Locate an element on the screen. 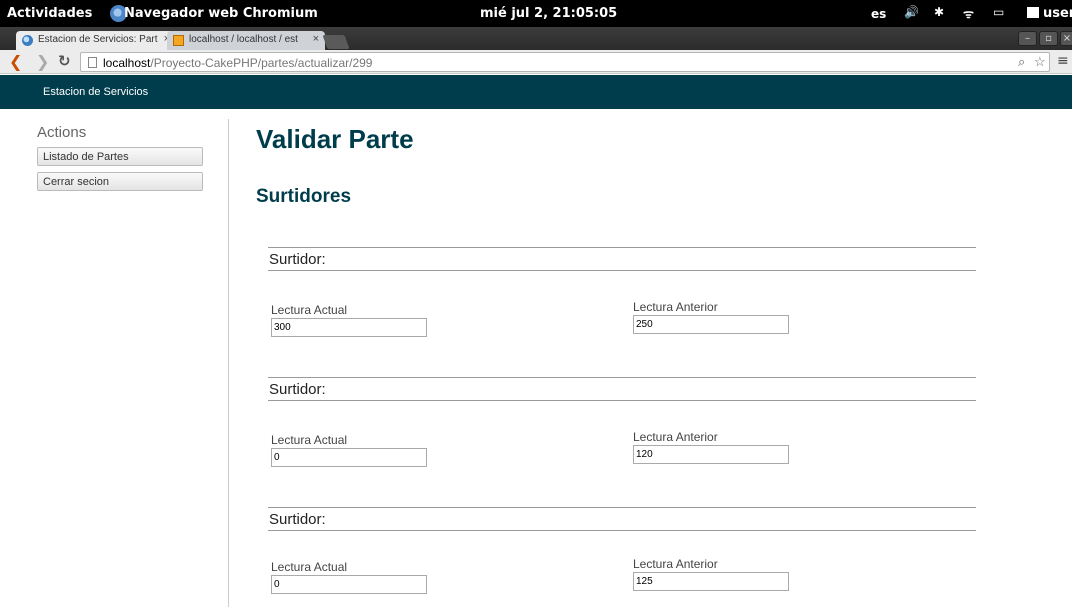 This screenshot has height=607, width=1072. listado-partes-button: Listado de Partes is located at coordinates (120, 156).